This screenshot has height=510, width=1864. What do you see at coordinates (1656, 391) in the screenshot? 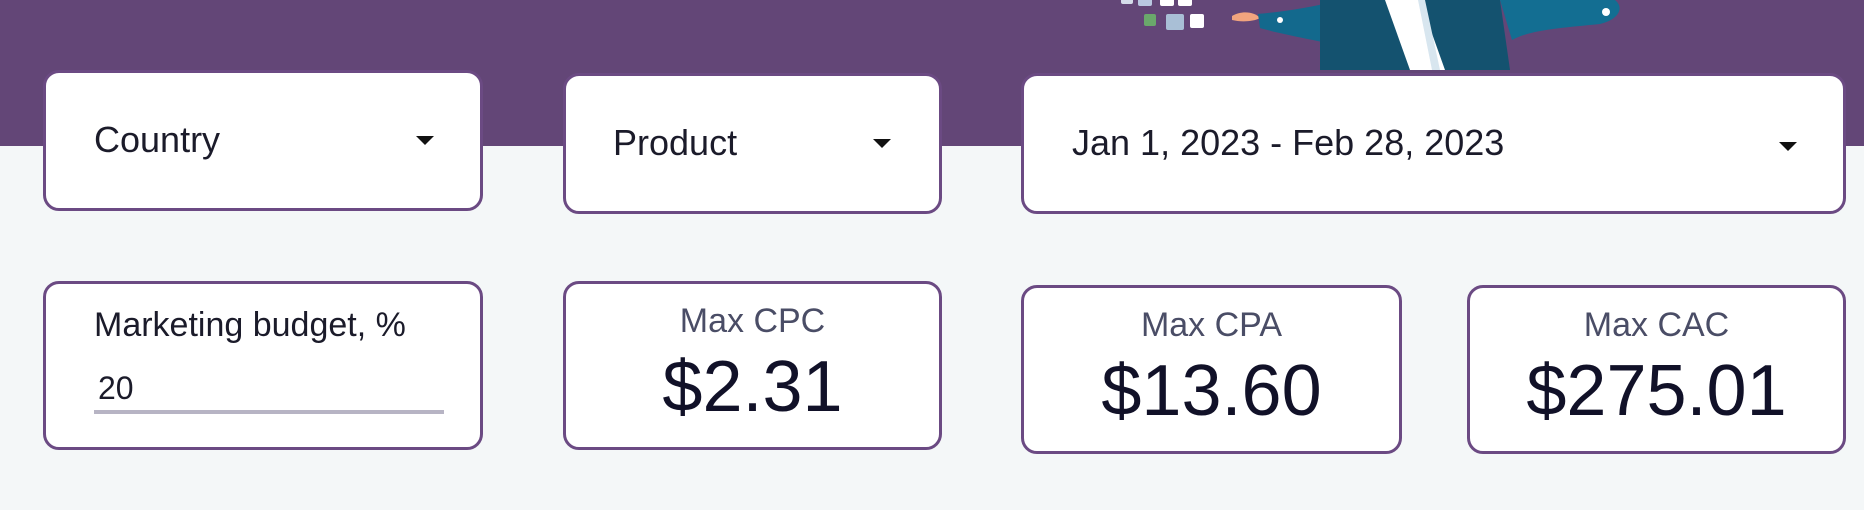
I see `max-cac-value: $275.01` at bounding box center [1656, 391].